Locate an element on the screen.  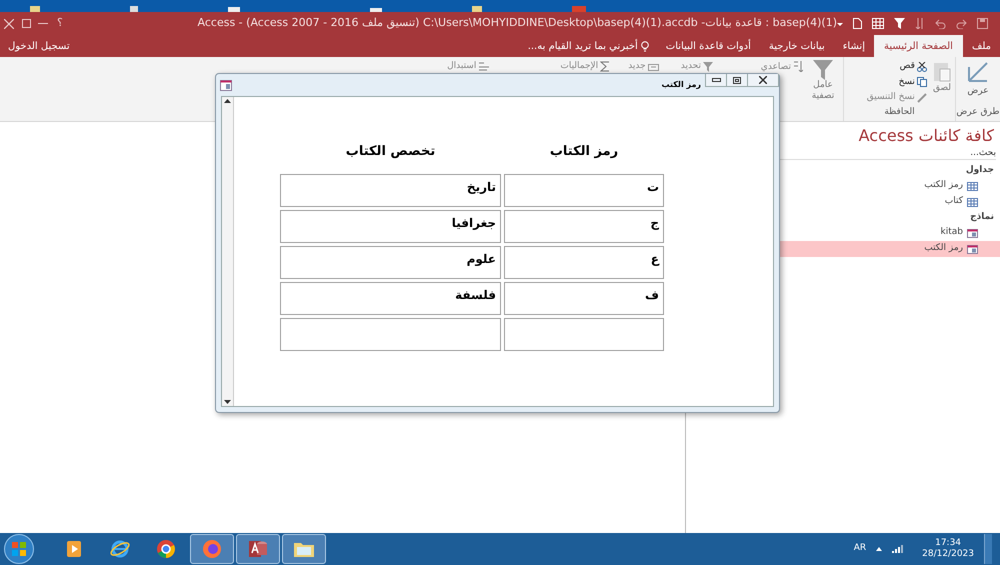
browser-e-icon is located at coordinates (120, 549).